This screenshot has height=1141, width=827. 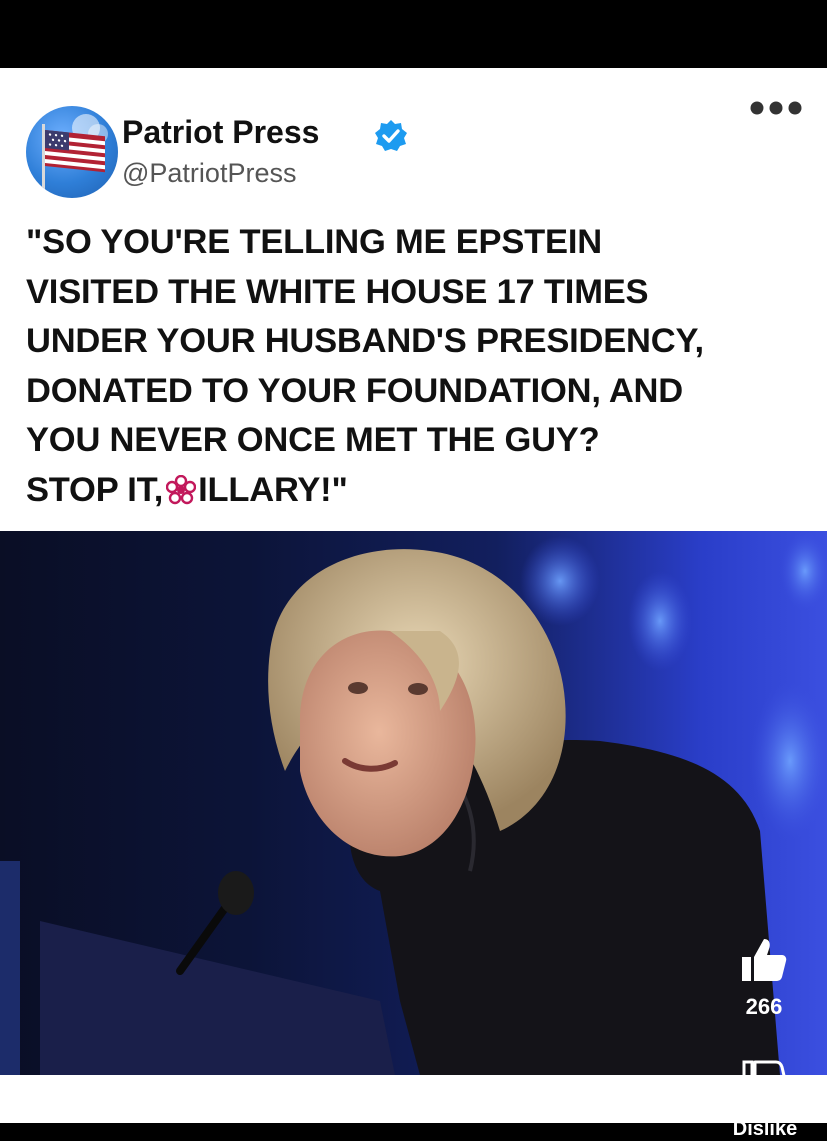 What do you see at coordinates (354, 390) in the screenshot?
I see `quote-line: DONATED TO YOUR FOUNDATION, AND` at bounding box center [354, 390].